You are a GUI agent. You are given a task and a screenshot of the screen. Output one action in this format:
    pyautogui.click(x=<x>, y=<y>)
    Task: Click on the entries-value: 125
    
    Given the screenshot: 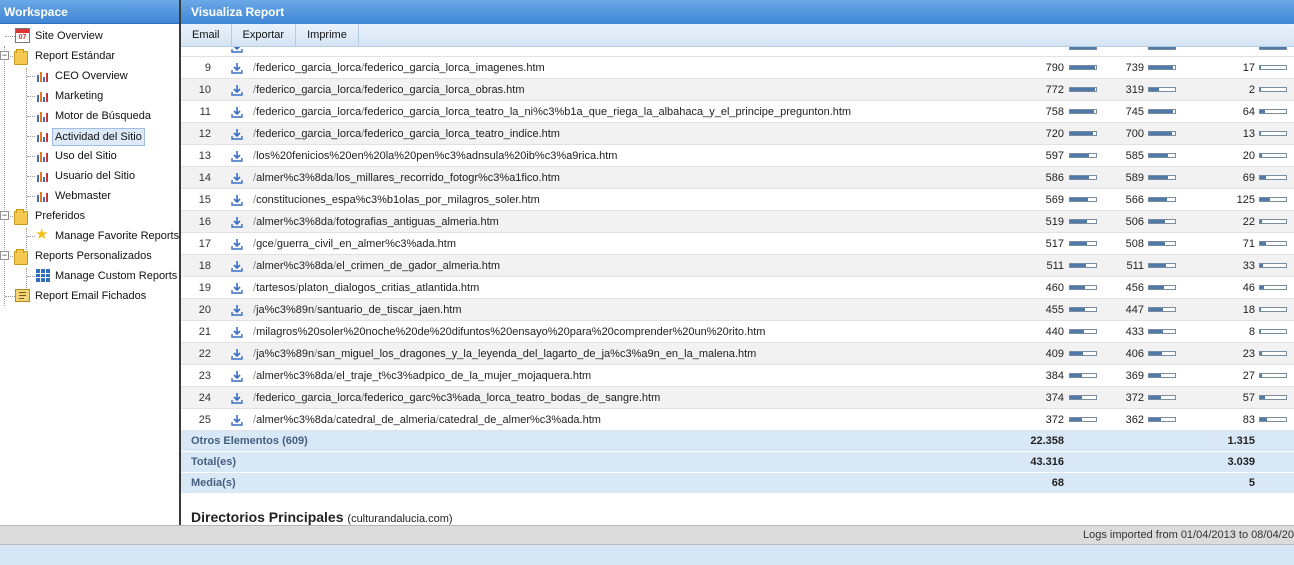 What is the action you would take?
    pyautogui.click(x=1245, y=200)
    